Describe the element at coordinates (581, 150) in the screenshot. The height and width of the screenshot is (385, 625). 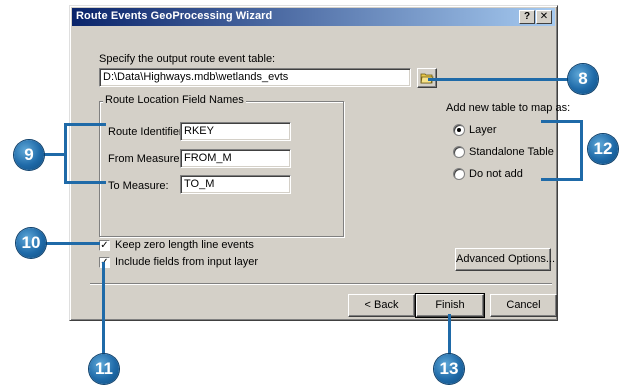
I see `callout-12-bracket` at that location.